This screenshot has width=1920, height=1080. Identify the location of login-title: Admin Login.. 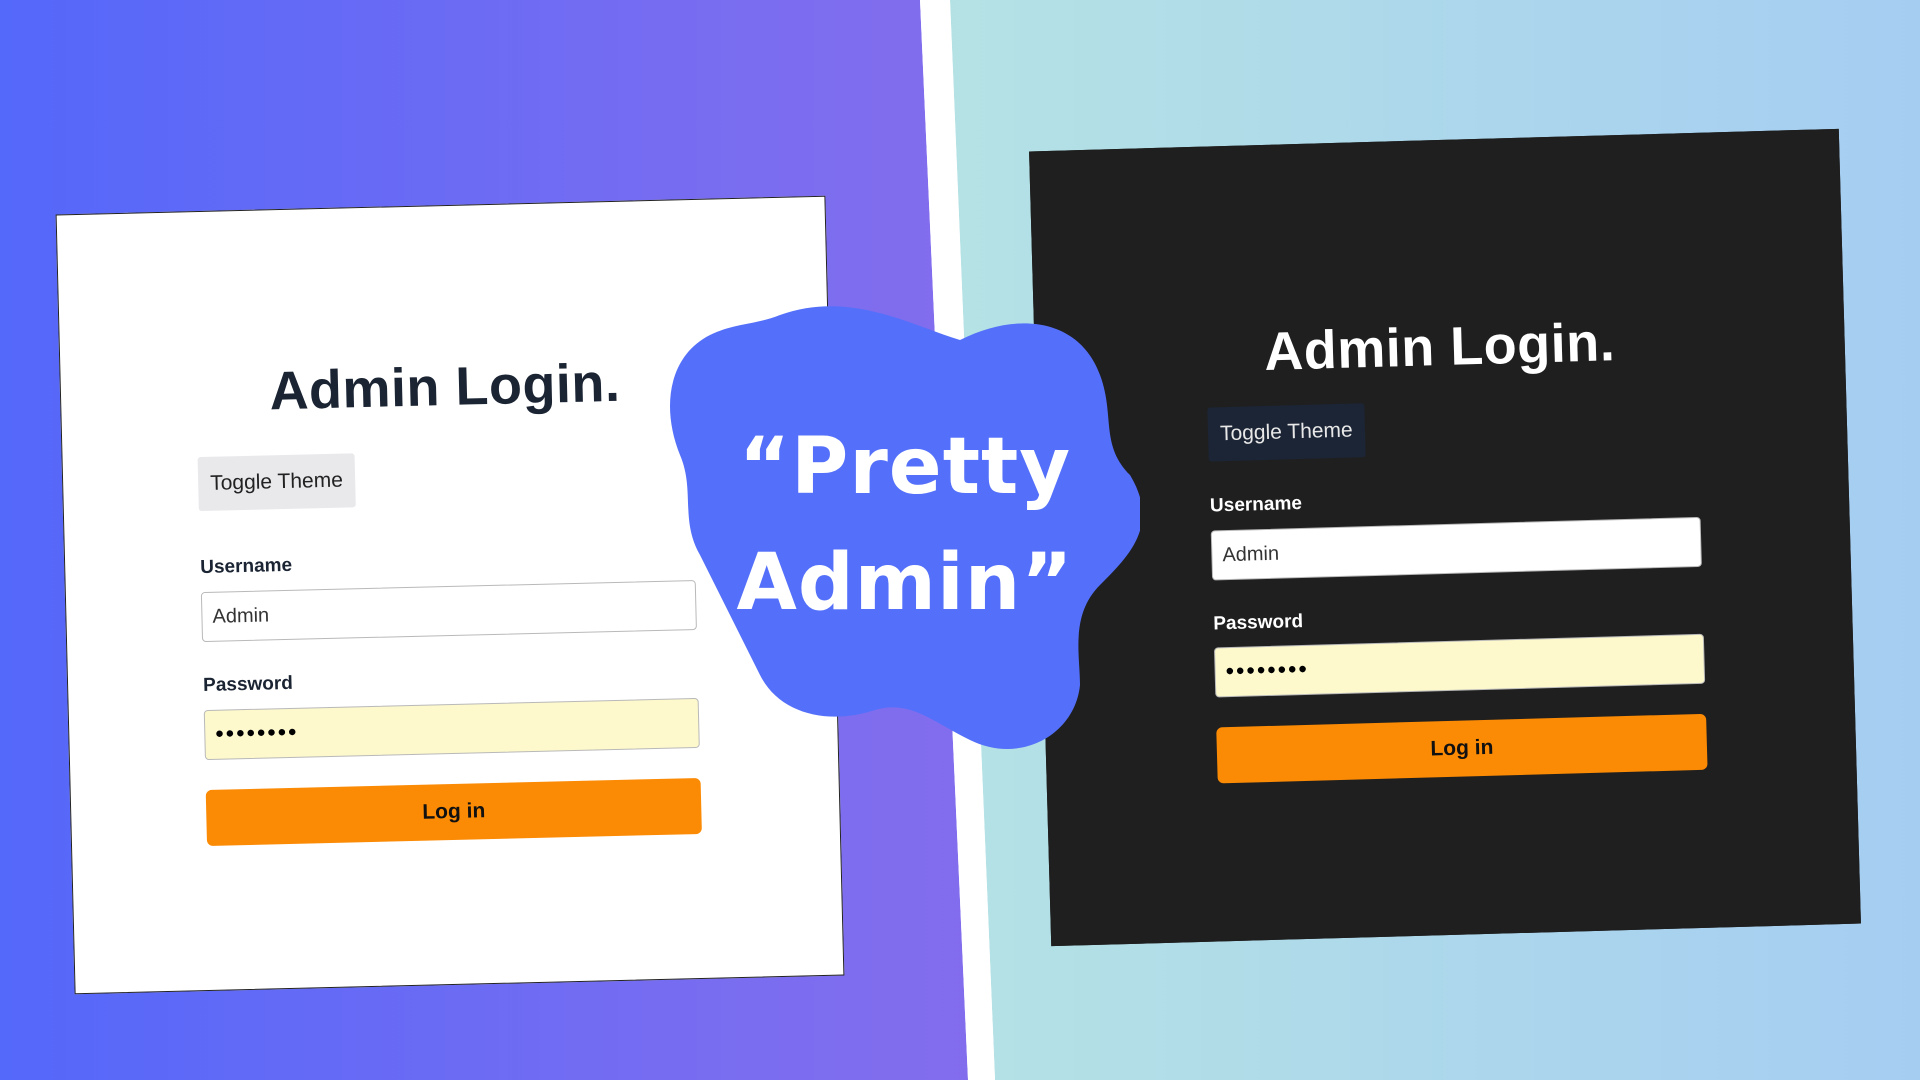
(1439, 347).